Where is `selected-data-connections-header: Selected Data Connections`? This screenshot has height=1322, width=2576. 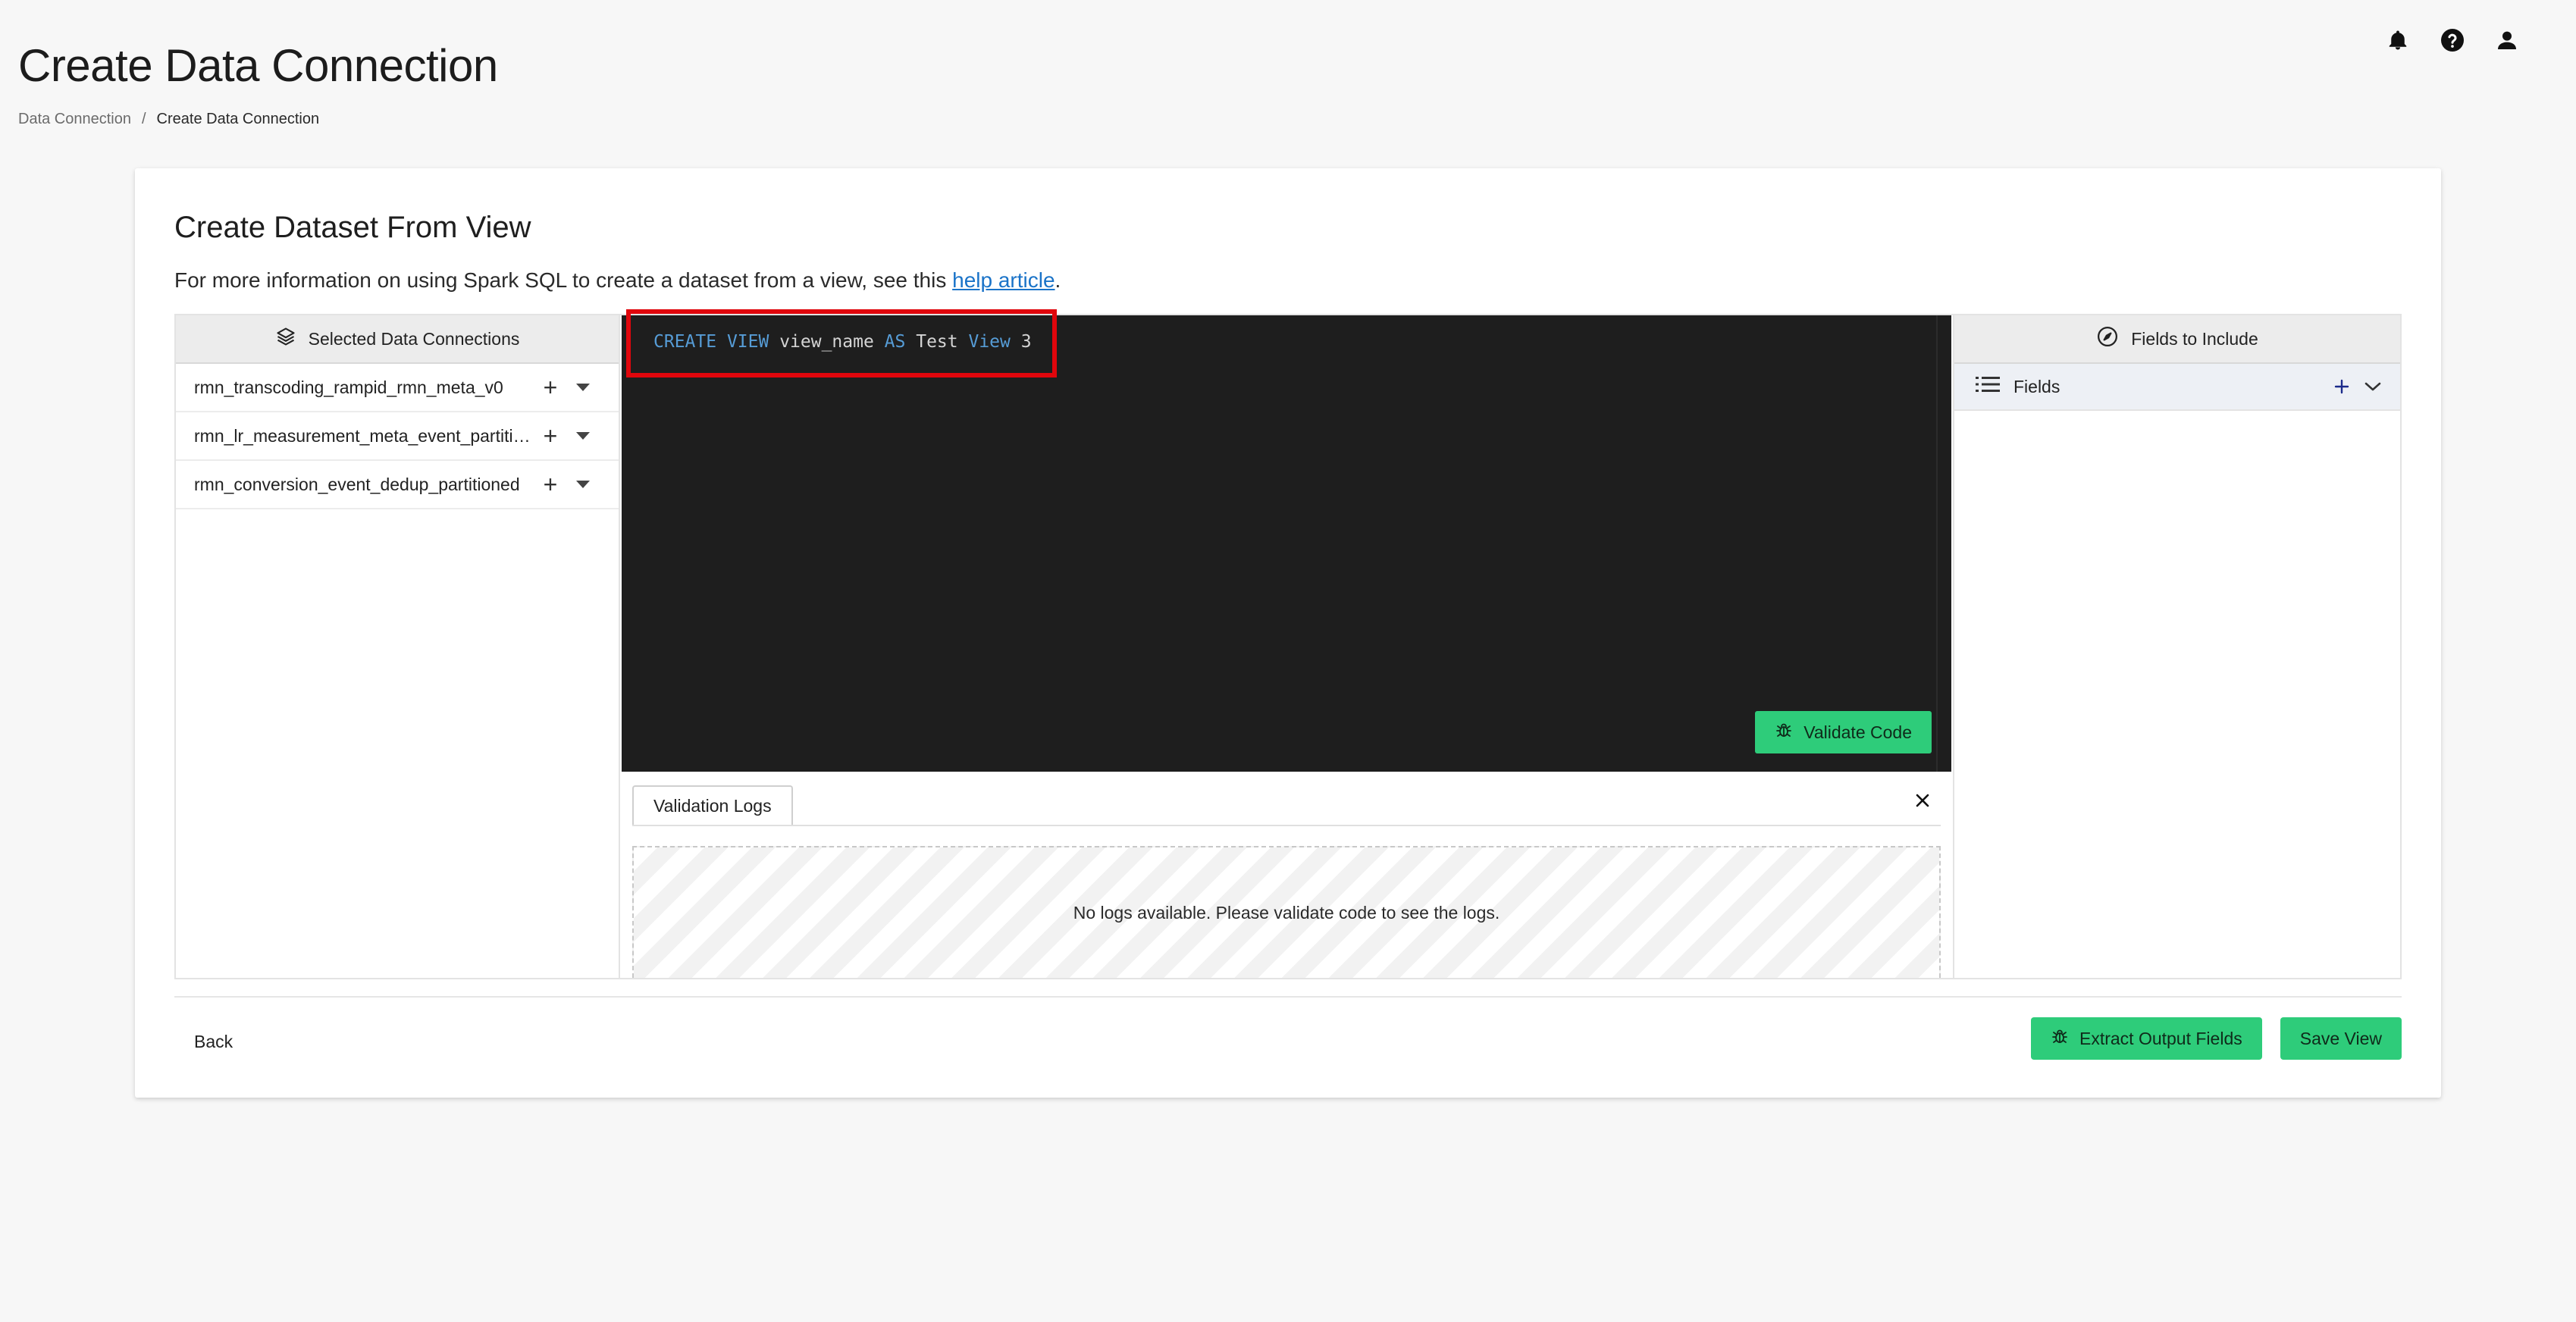 selected-data-connections-header: Selected Data Connections is located at coordinates (397, 339).